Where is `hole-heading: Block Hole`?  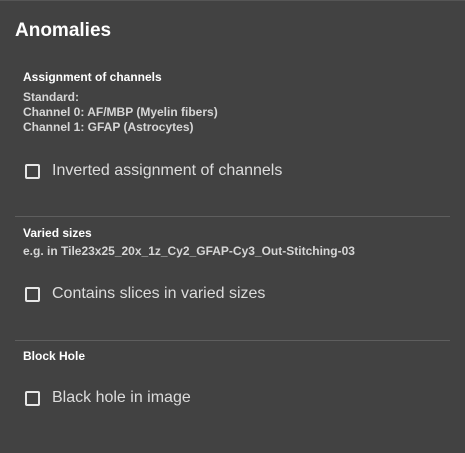
hole-heading: Block Hole is located at coordinates (54, 356).